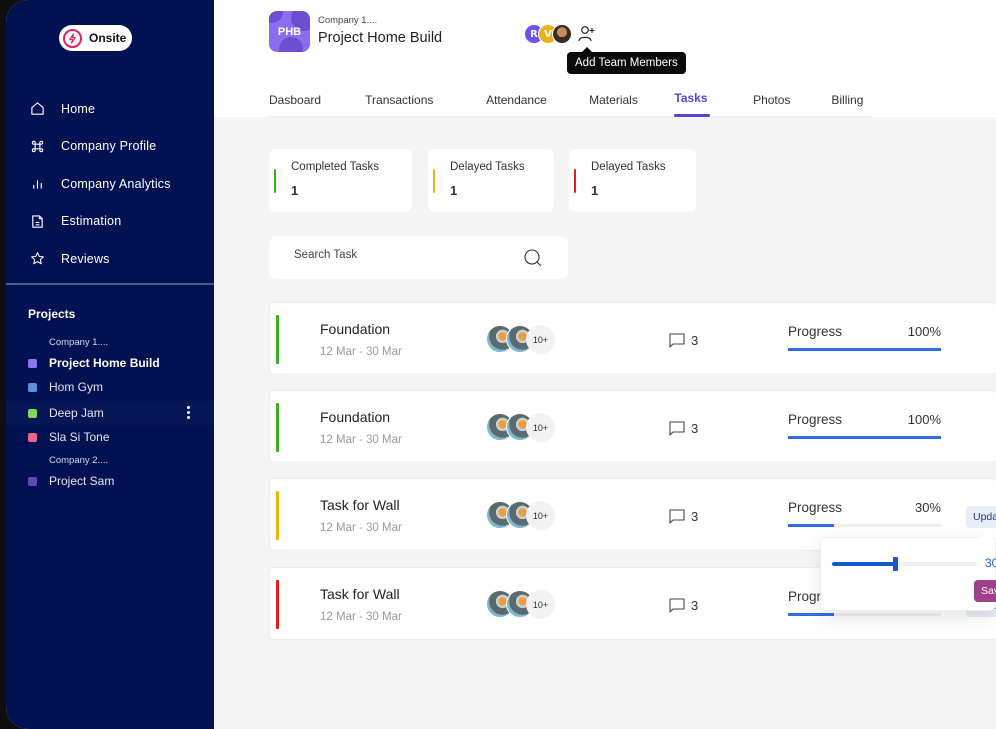  Describe the element at coordinates (631, 102) in the screenshot. I see `tab-materials: Materials` at that location.